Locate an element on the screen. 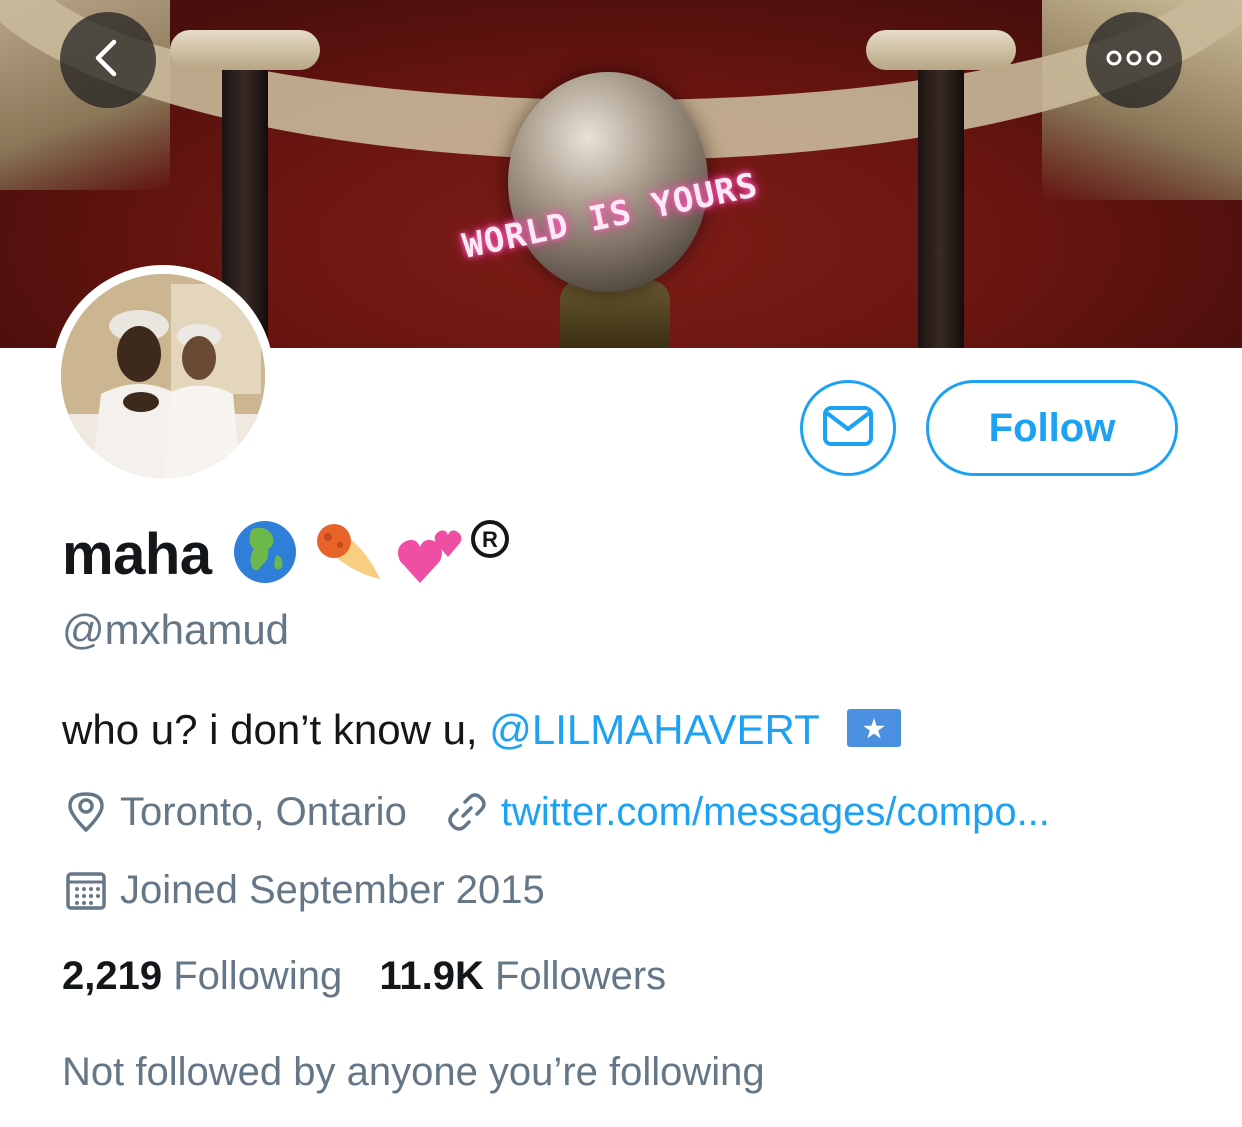 Image resolution: width=1242 pixels, height=1127 pixels. joined-date-row: Joined September 2015 is located at coordinates (303, 890).